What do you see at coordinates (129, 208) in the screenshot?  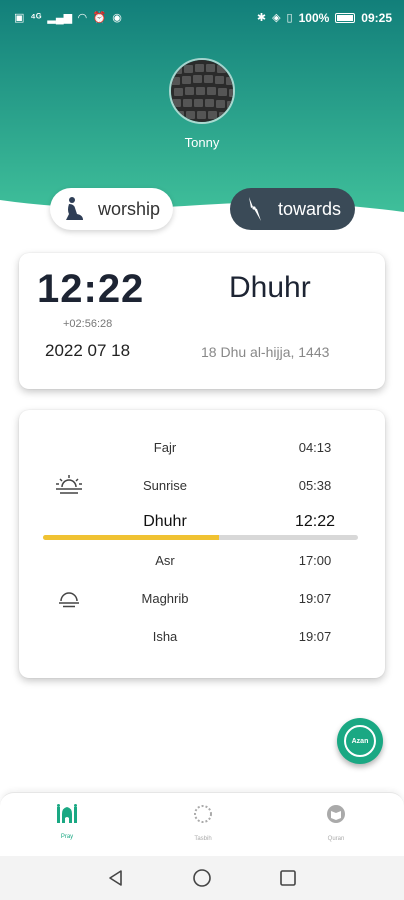 I see `worship-tab-label: worship` at bounding box center [129, 208].